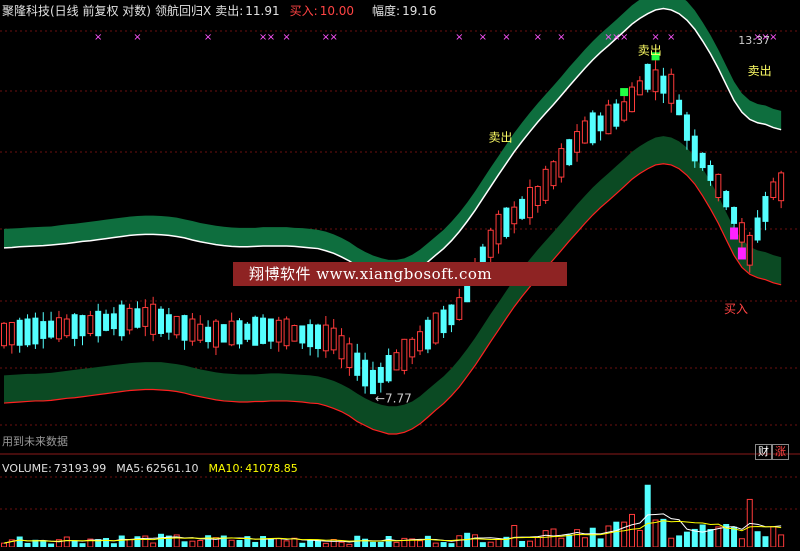 The height and width of the screenshot is (551, 800). What do you see at coordinates (226, 468) in the screenshot?
I see `ma10-label: MA10:` at bounding box center [226, 468].